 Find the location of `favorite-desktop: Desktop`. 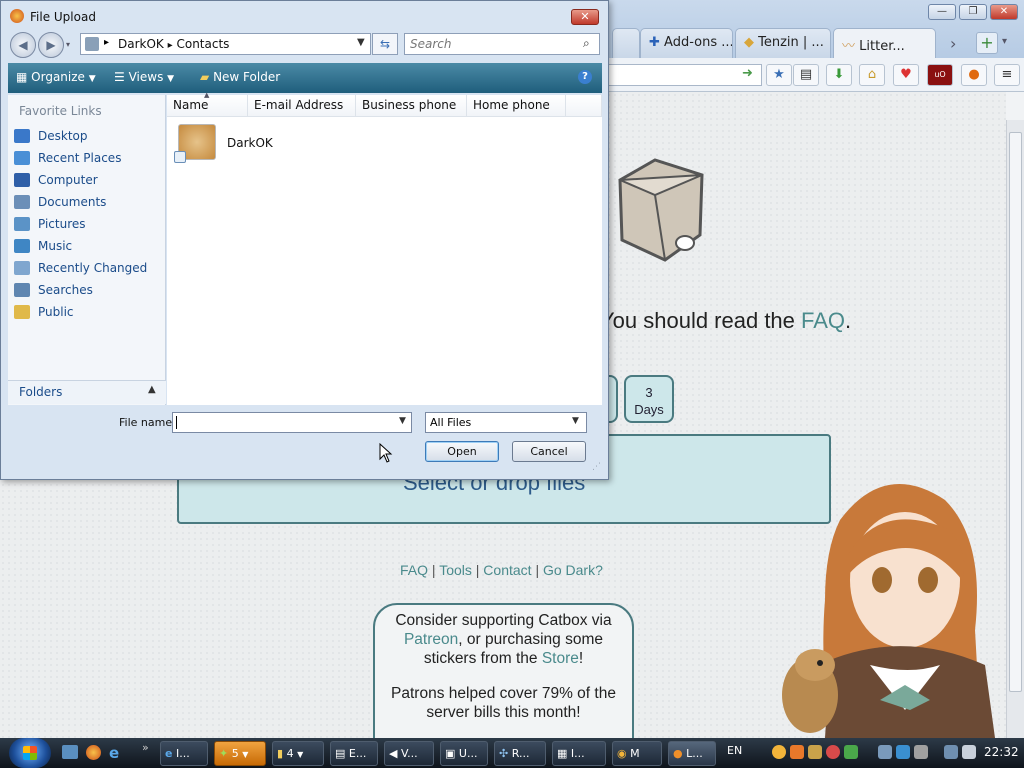

favorite-desktop: Desktop is located at coordinates (63, 136).